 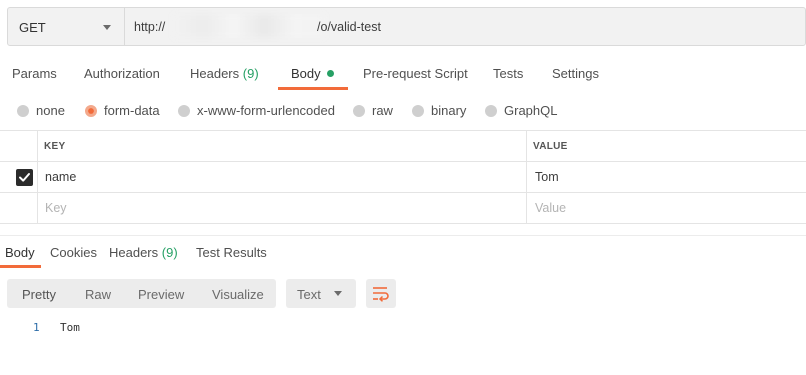 I want to click on radio-form-data: form-data, so click(x=122, y=110).